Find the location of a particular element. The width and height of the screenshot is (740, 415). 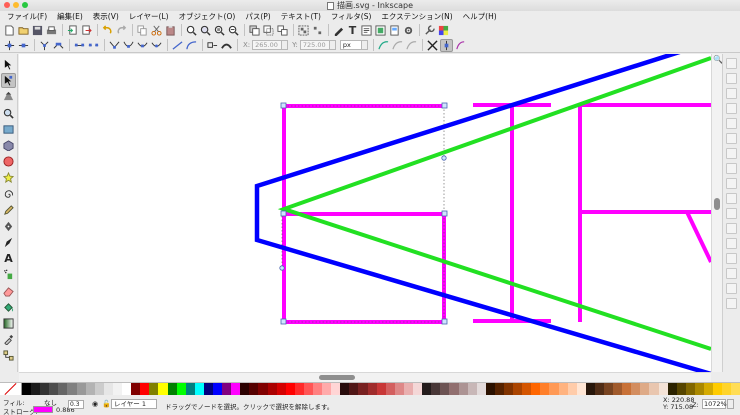

pencil-tool-icon is located at coordinates (8, 210).